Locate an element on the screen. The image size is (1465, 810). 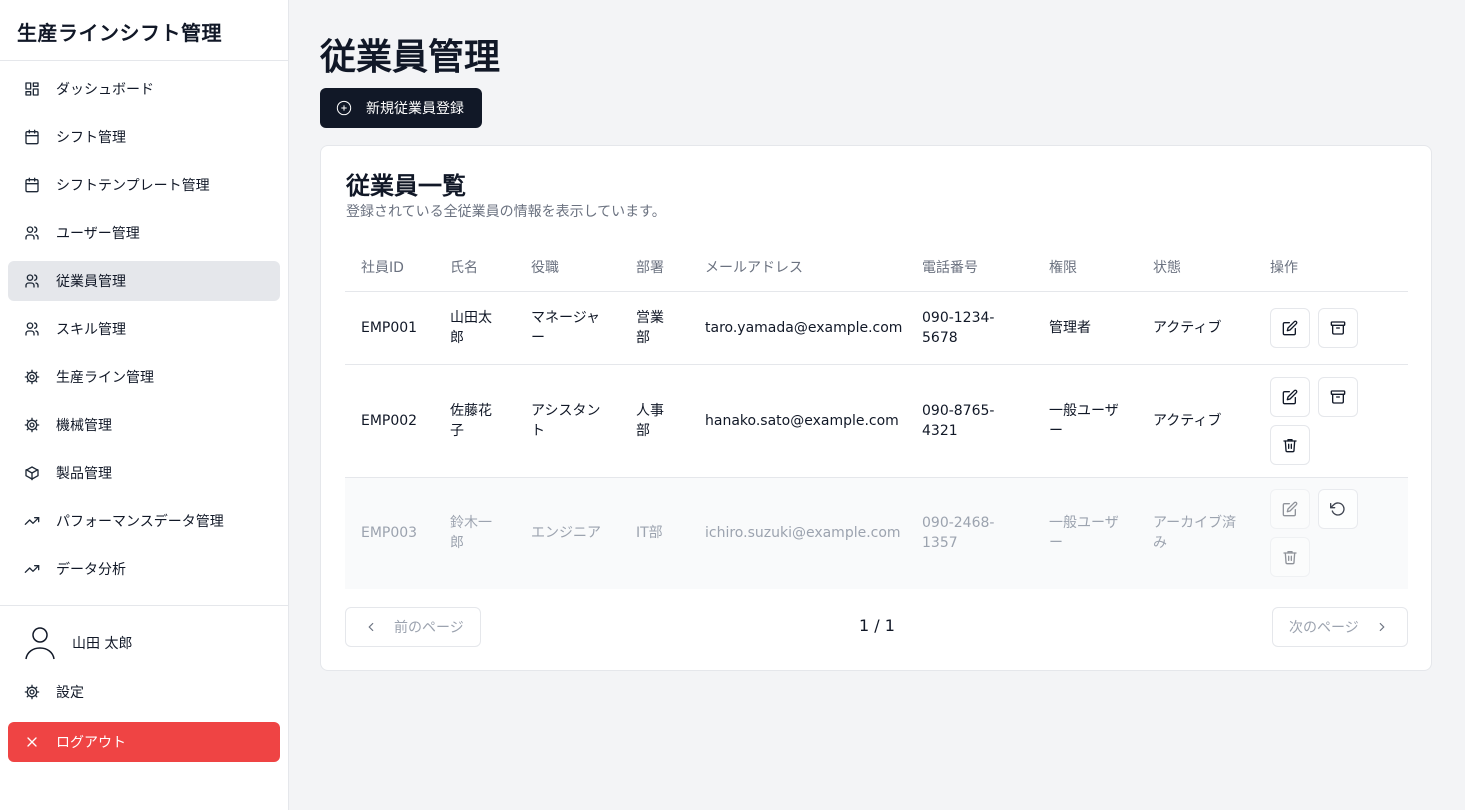
sidebar-item-label: スキル管理 is located at coordinates (91, 330).